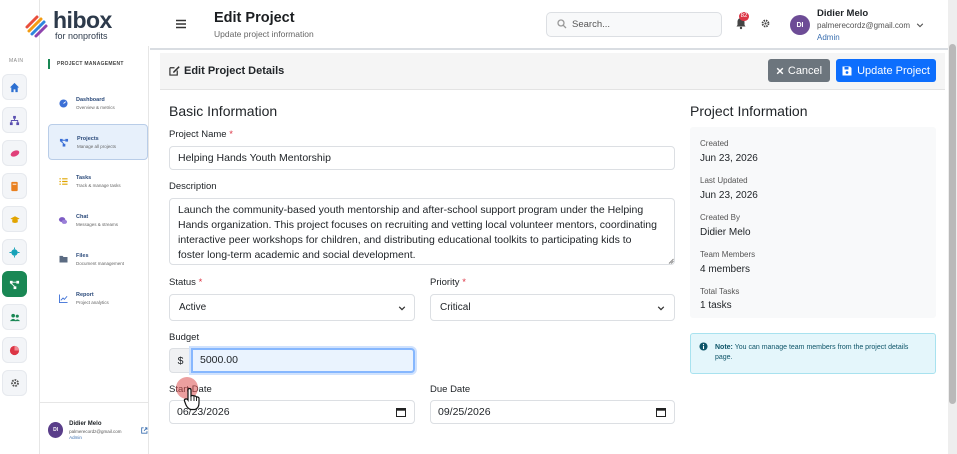 Image resolution: width=957 pixels, height=454 pixels. Describe the element at coordinates (303, 360) in the screenshot. I see `budget-input: 5000.00` at that location.